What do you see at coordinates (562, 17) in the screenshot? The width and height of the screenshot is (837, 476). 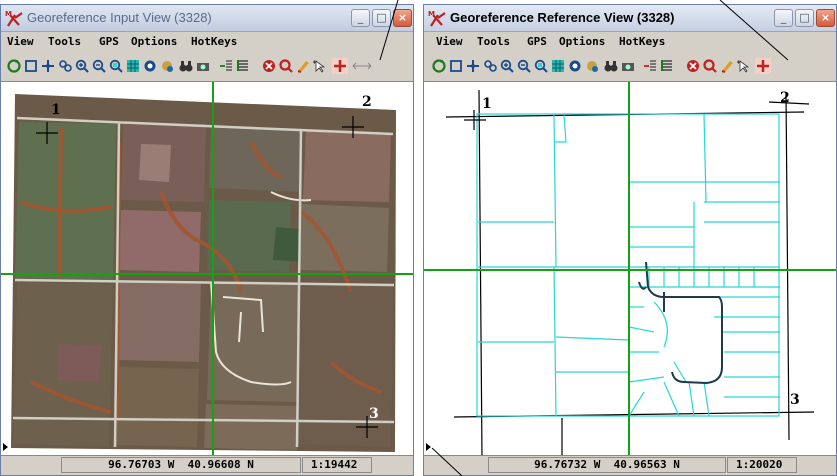 I see `window-title: Georeference Reference View (3328)` at bounding box center [562, 17].